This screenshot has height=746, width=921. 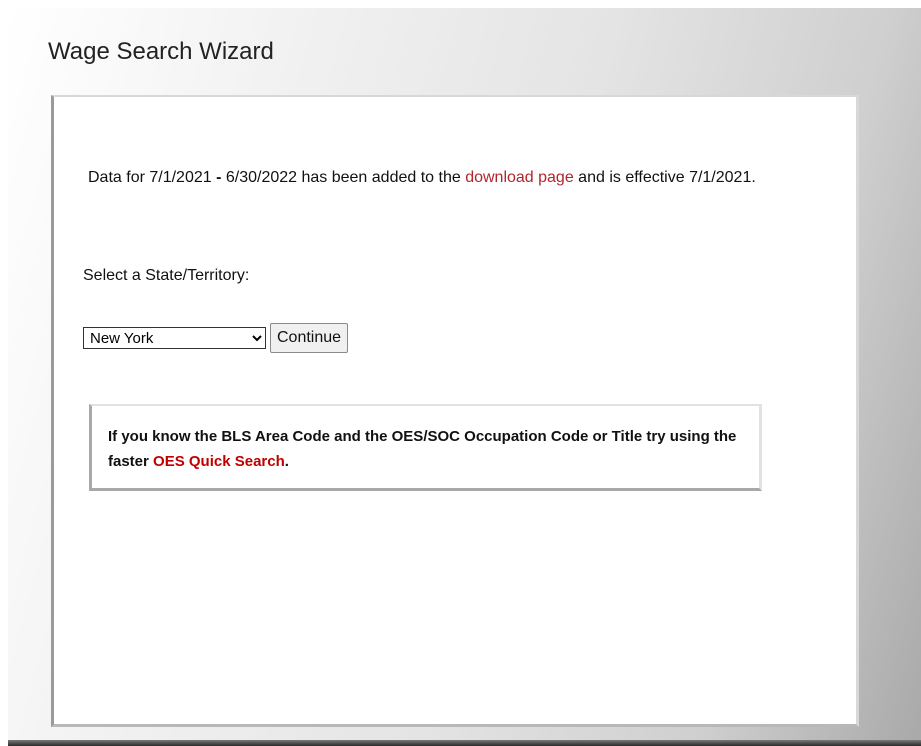 I want to click on state-select-dropdown: New York, so click(x=174, y=338).